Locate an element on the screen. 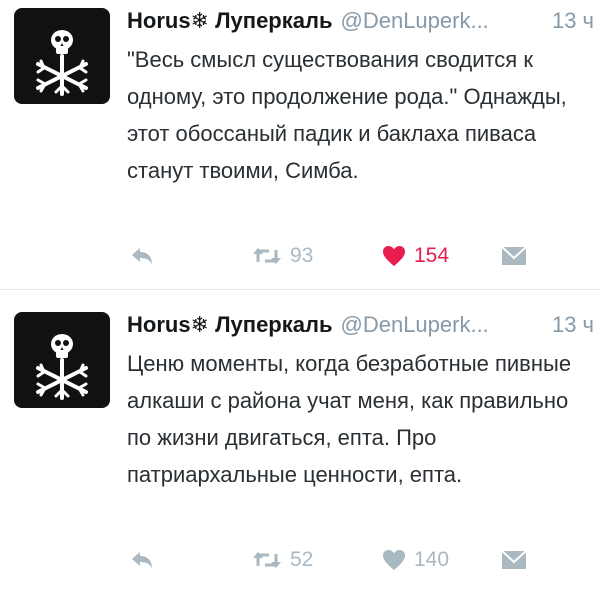 The image size is (600, 591). like-count: 140 is located at coordinates (432, 559).